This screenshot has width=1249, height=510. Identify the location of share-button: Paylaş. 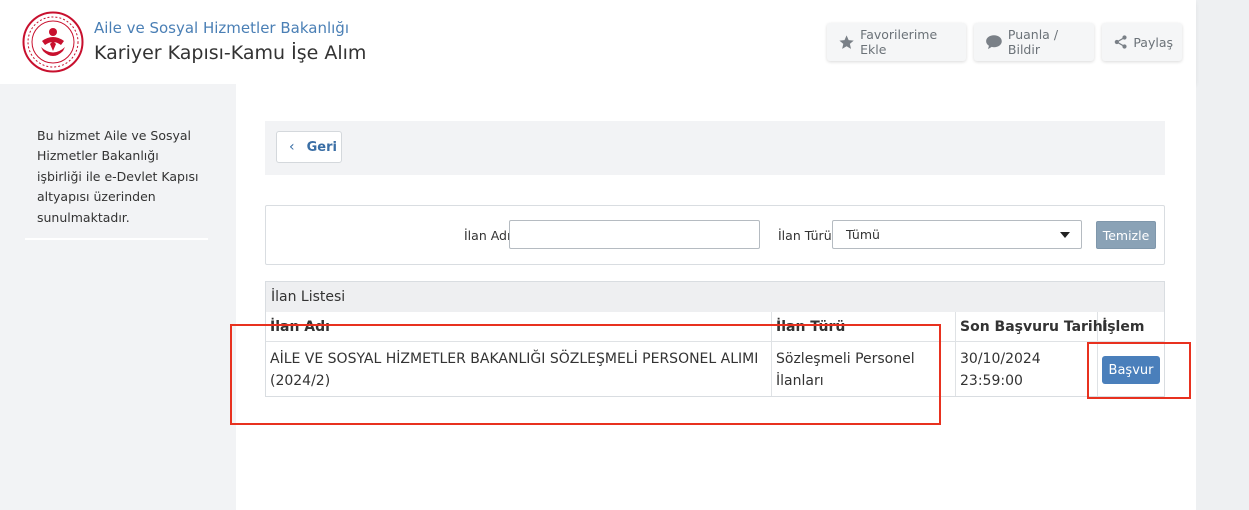
(1142, 42).